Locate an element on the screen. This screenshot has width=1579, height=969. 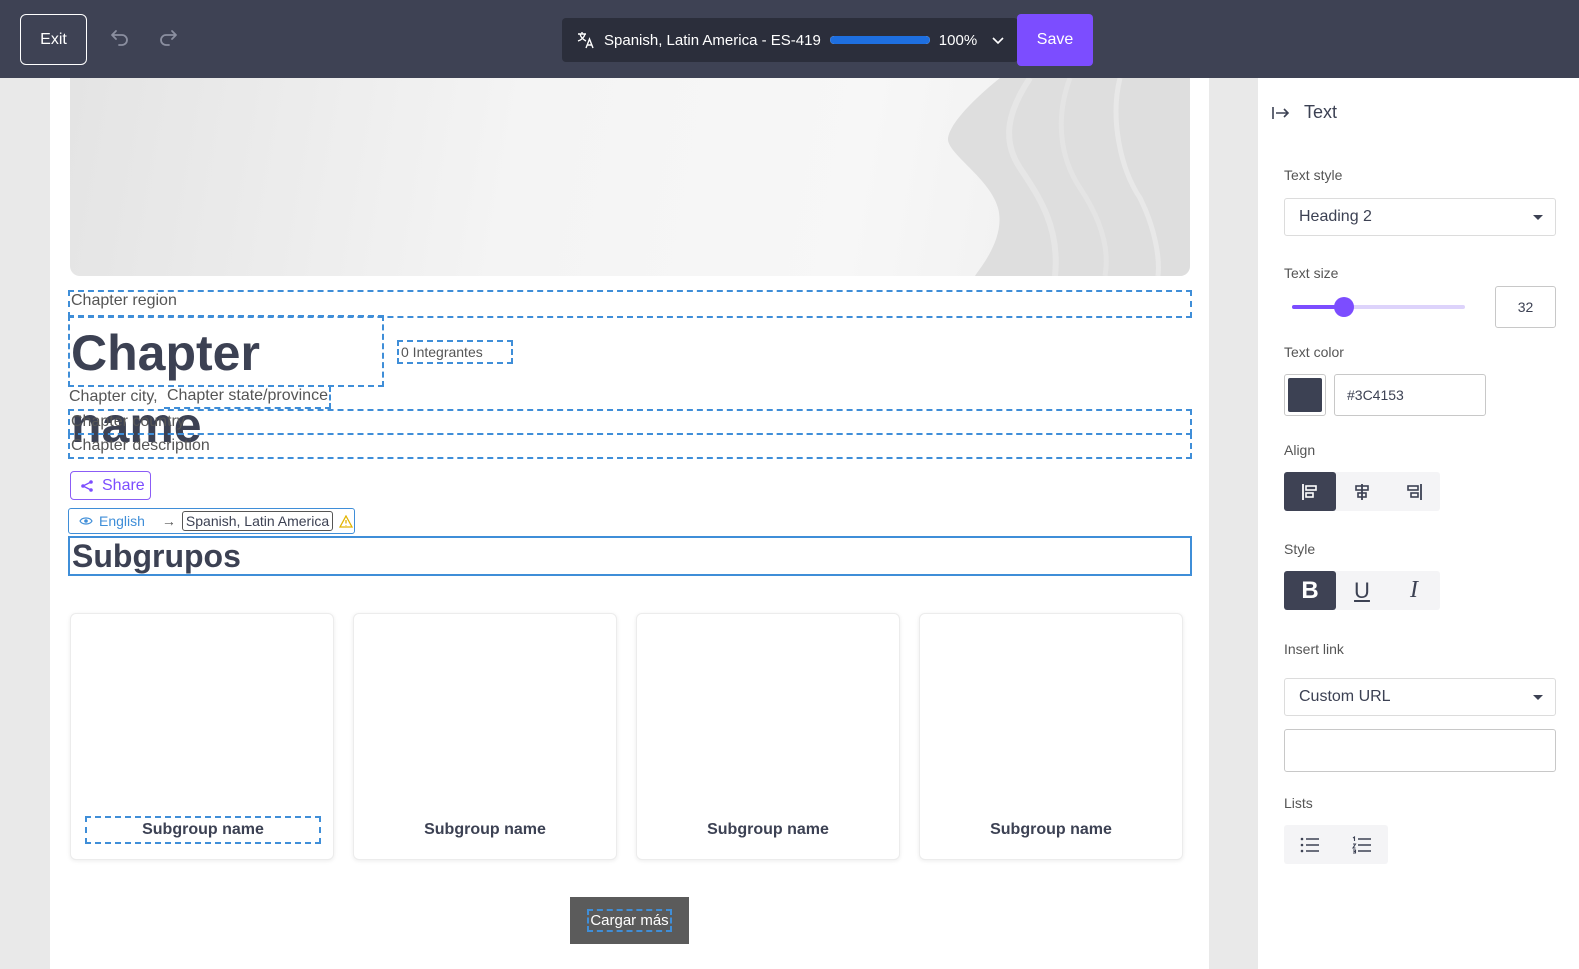
chapter-name-heading: Chapter name is located at coordinates (226, 384).